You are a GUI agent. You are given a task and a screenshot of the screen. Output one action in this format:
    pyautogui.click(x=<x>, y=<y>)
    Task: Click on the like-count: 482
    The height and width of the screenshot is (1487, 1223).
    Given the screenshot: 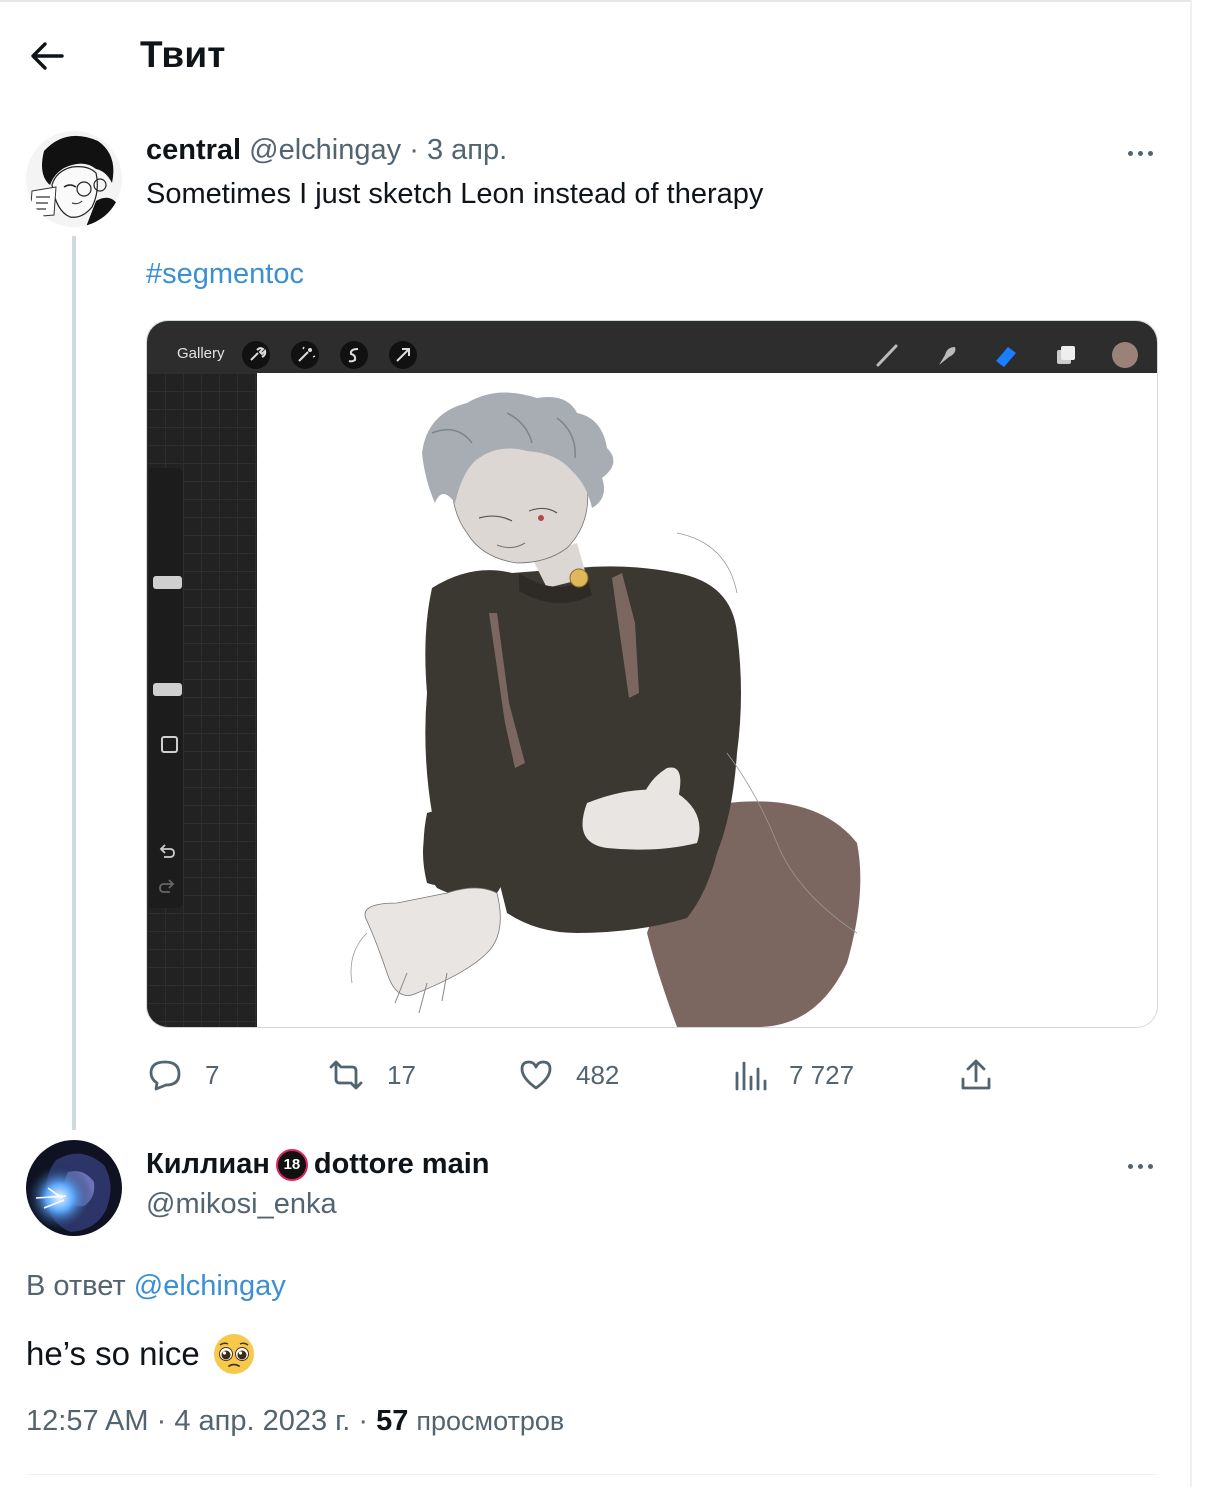 What is the action you would take?
    pyautogui.click(x=598, y=1074)
    